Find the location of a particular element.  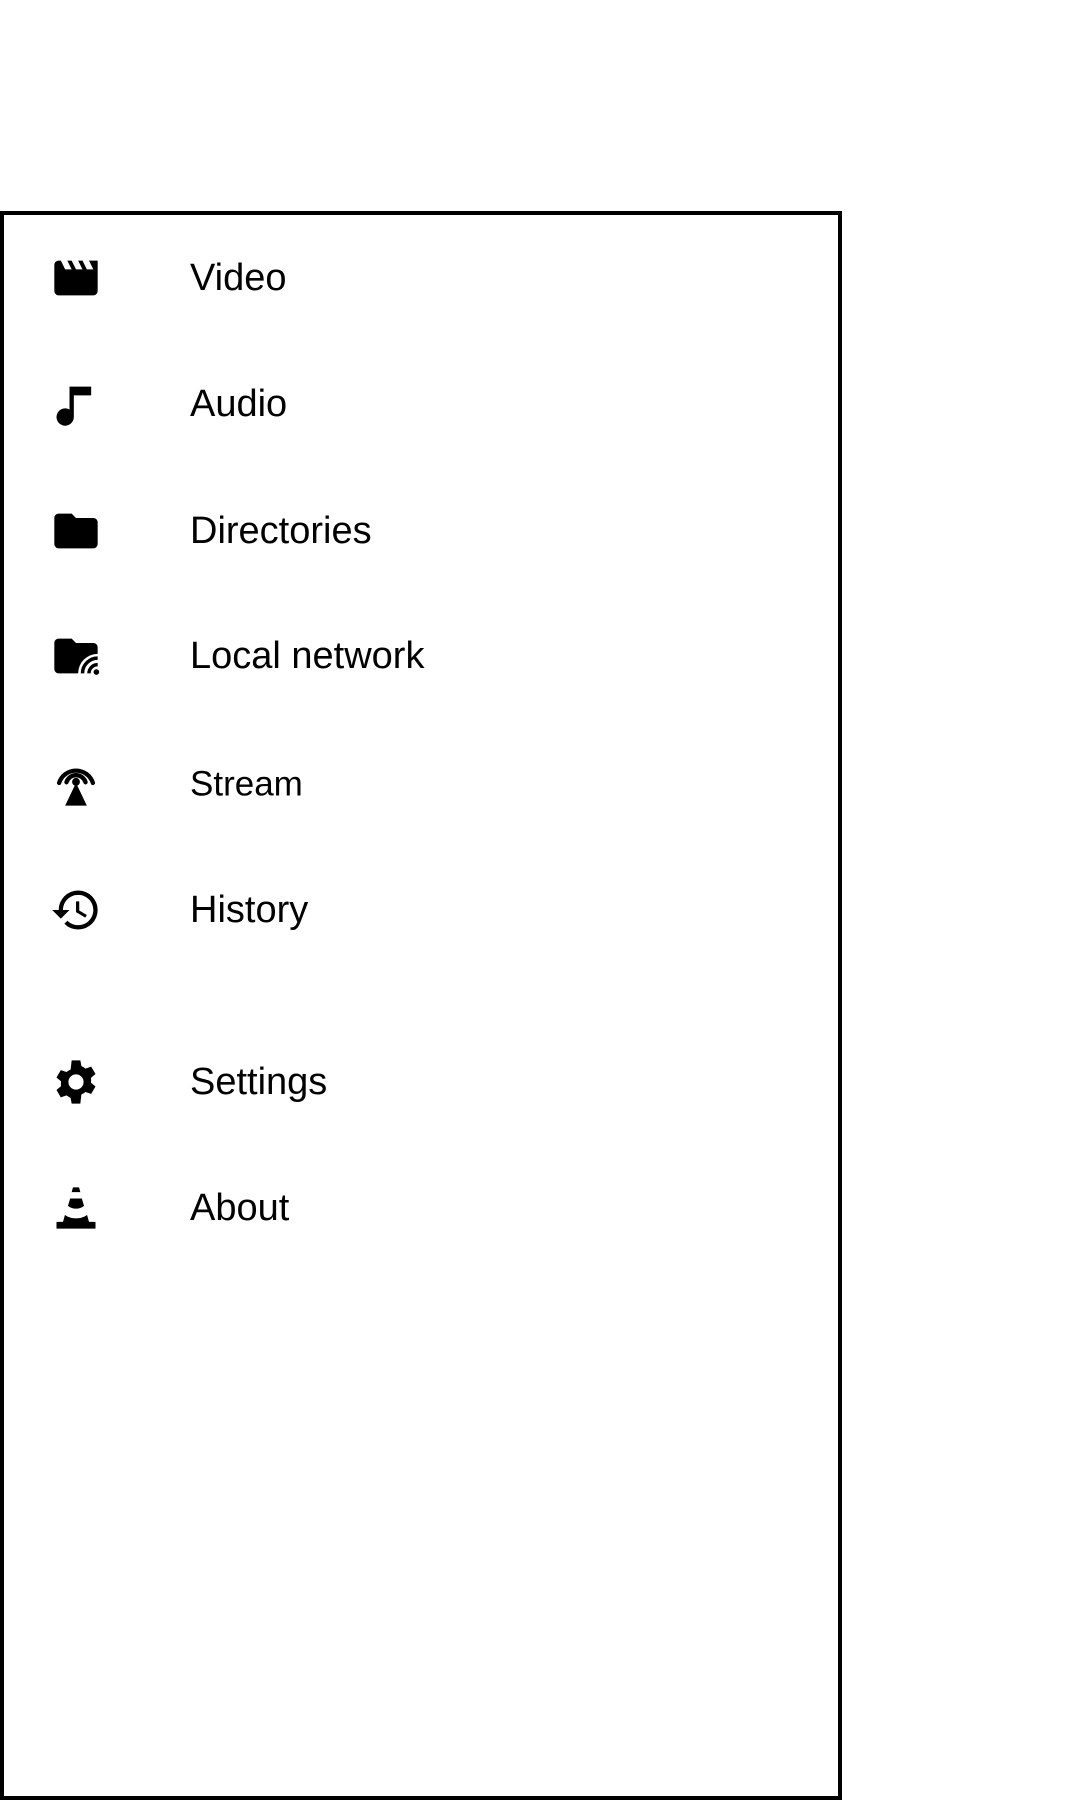

menu-item-stream: Stream is located at coordinates (421, 784).